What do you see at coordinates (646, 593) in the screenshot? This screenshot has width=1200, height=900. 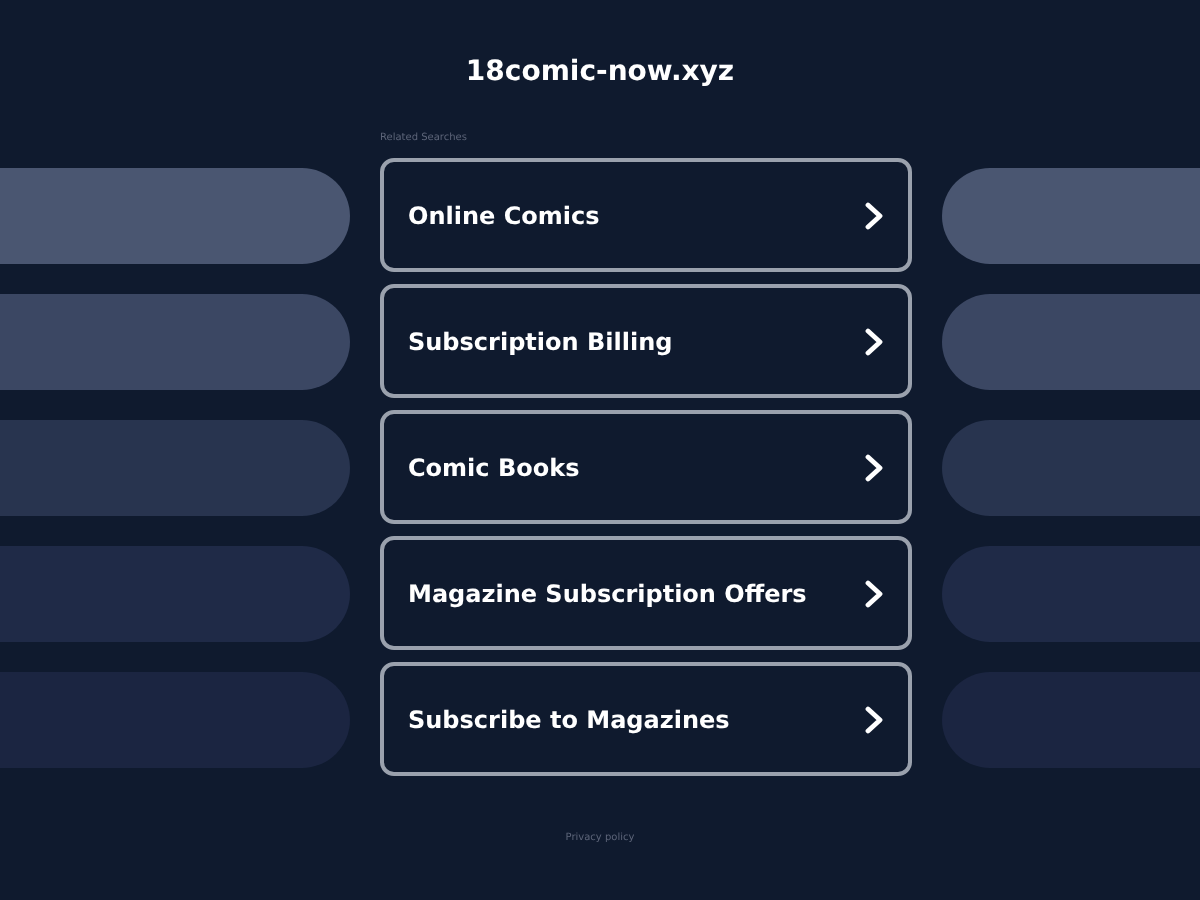 I see `search-link-button: Magazine Subscription Offers` at bounding box center [646, 593].